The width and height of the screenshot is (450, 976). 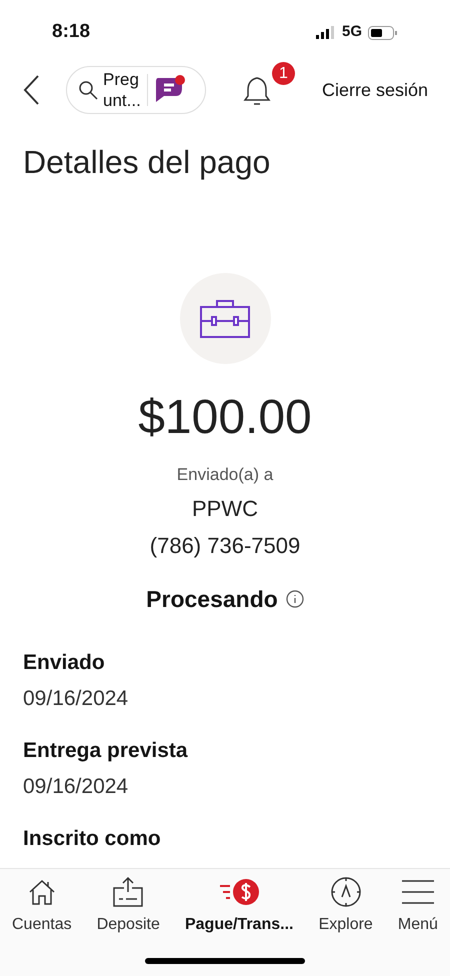 I want to click on detail-label: Entrega prevista, so click(x=106, y=751).